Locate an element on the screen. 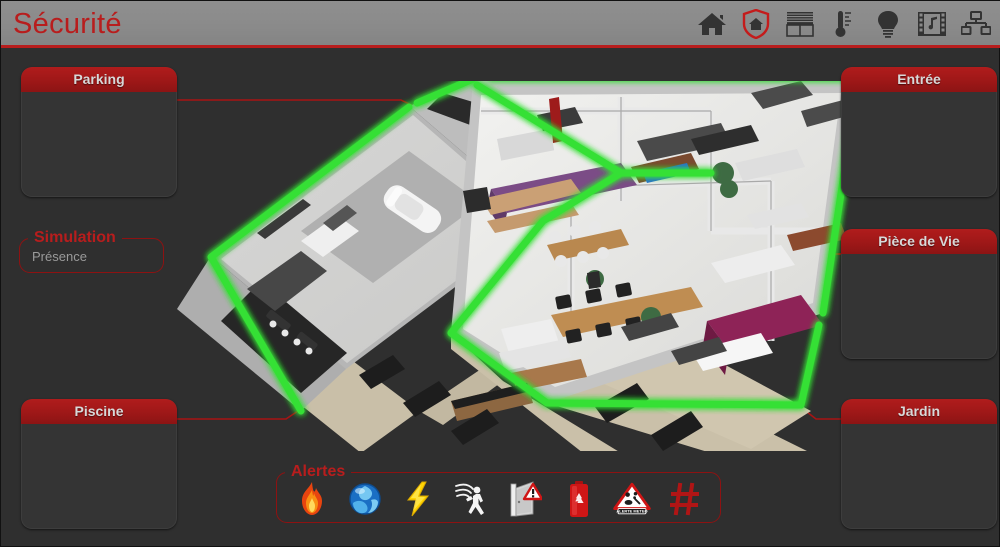  zone-panel-entree: Entrée is located at coordinates (919, 132).